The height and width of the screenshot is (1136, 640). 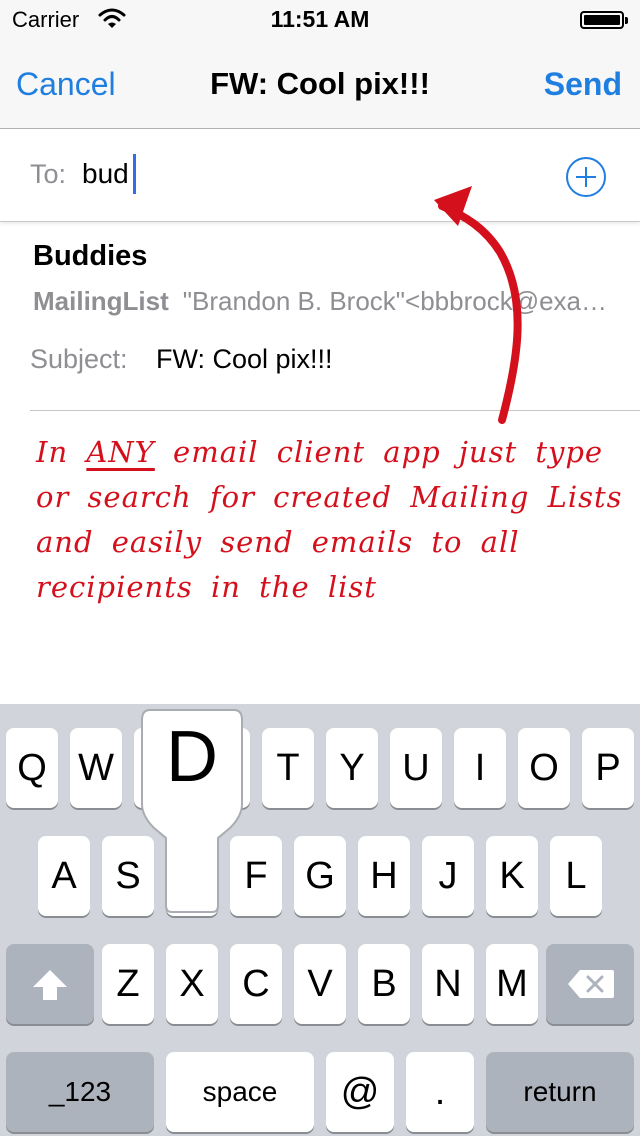 I want to click on space-key: space, so click(x=240, y=1092).